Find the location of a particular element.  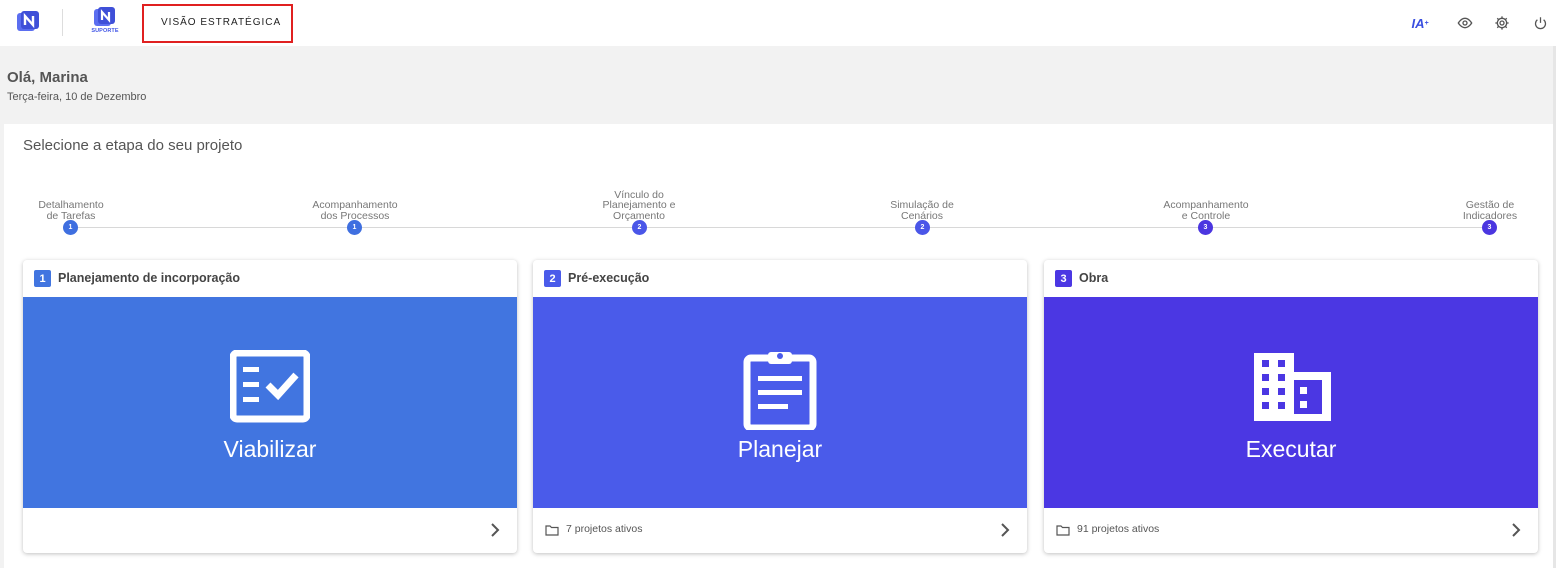

card-header: 2 Pré-execução is located at coordinates (780, 278).